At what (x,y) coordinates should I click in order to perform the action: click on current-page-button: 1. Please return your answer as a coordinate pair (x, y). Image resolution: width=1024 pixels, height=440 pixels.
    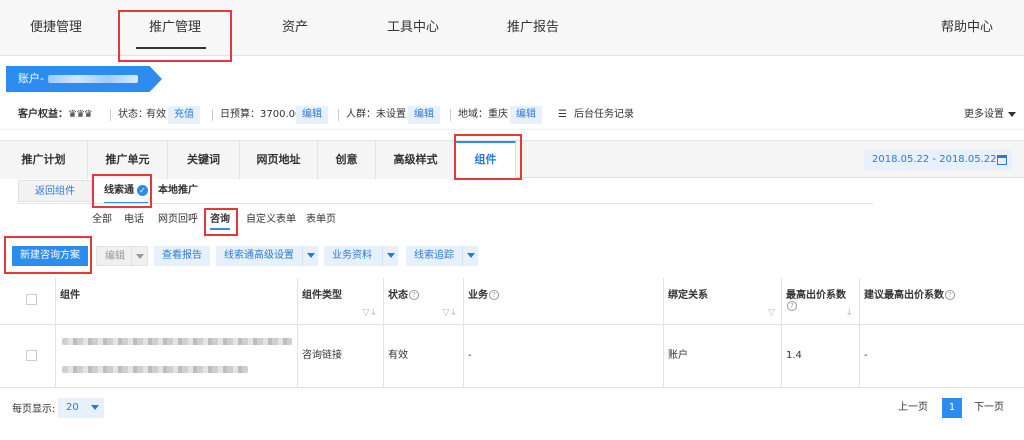
    Looking at the image, I should click on (952, 408).